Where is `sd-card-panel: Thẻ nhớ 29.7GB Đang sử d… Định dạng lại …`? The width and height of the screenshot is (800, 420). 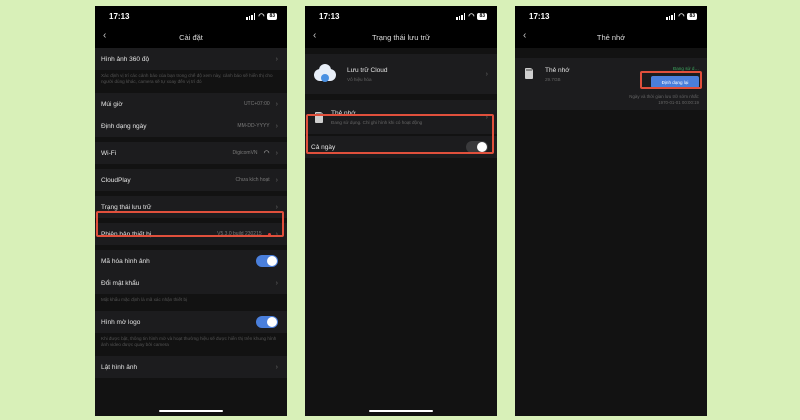 sd-card-panel: Thẻ nhớ 29.7GB Đang sử d… Định dạng lại … is located at coordinates (611, 84).